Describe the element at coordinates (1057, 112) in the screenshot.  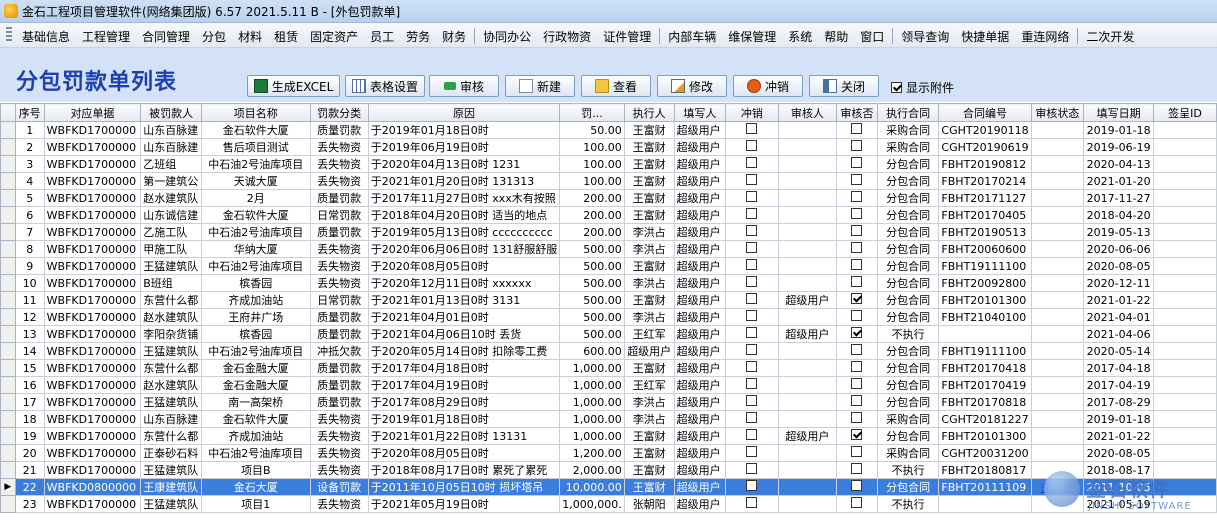
I see `column-header: 审核状态` at that location.